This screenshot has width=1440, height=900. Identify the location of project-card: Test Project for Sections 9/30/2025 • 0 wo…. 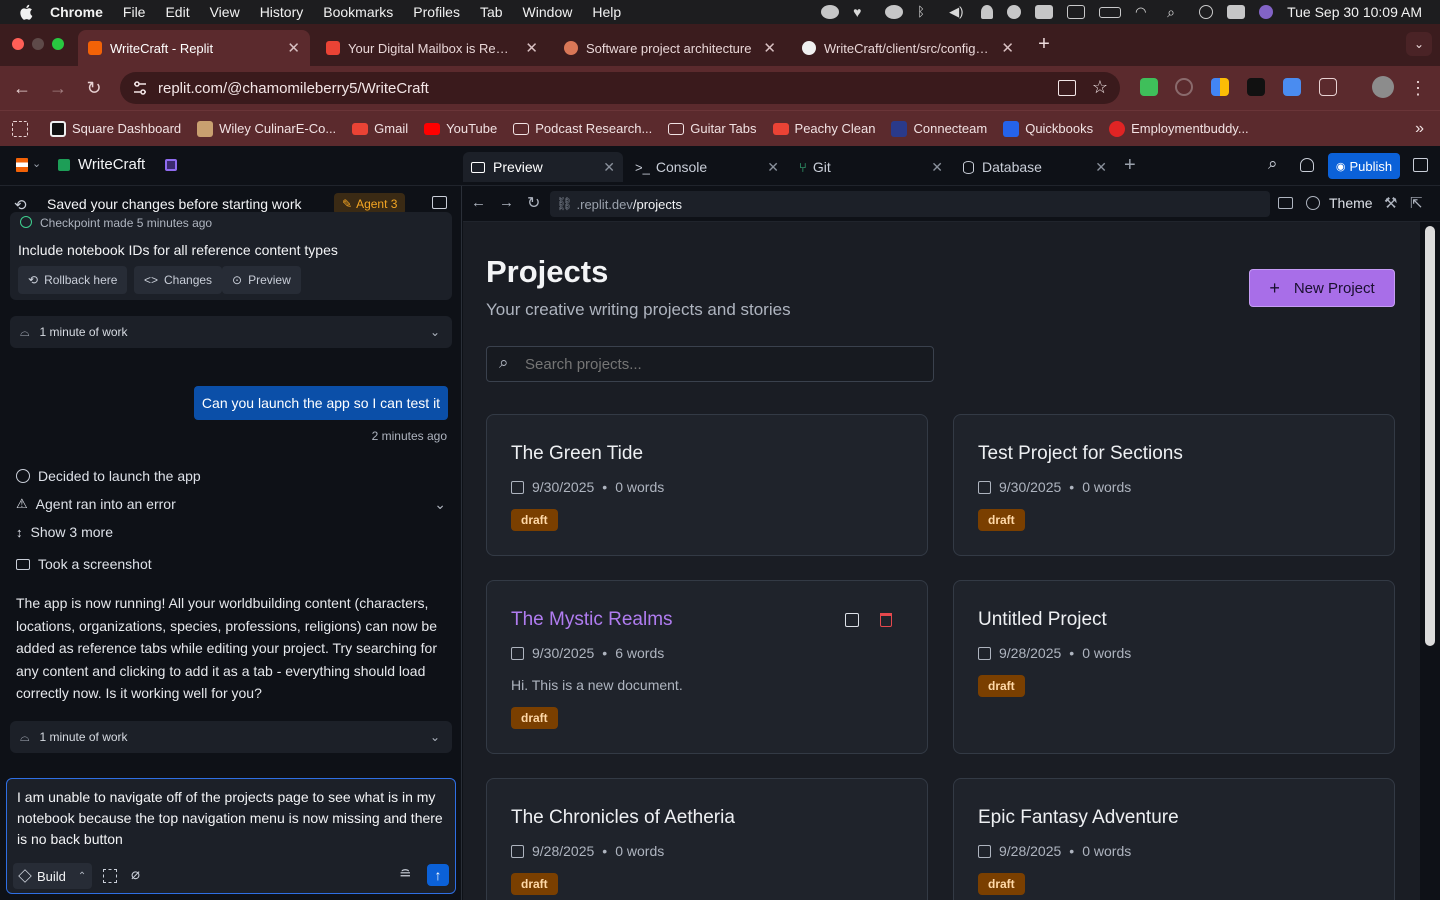
(1174, 485).